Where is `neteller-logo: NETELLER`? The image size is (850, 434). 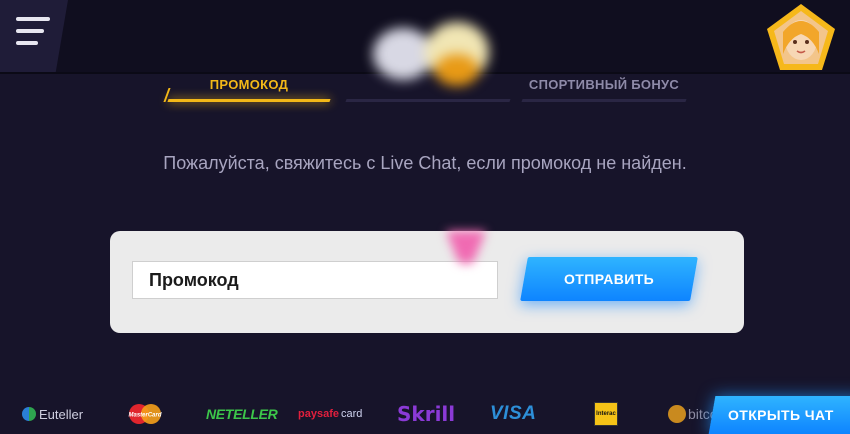
neteller-logo: NETELLER is located at coordinates (242, 414).